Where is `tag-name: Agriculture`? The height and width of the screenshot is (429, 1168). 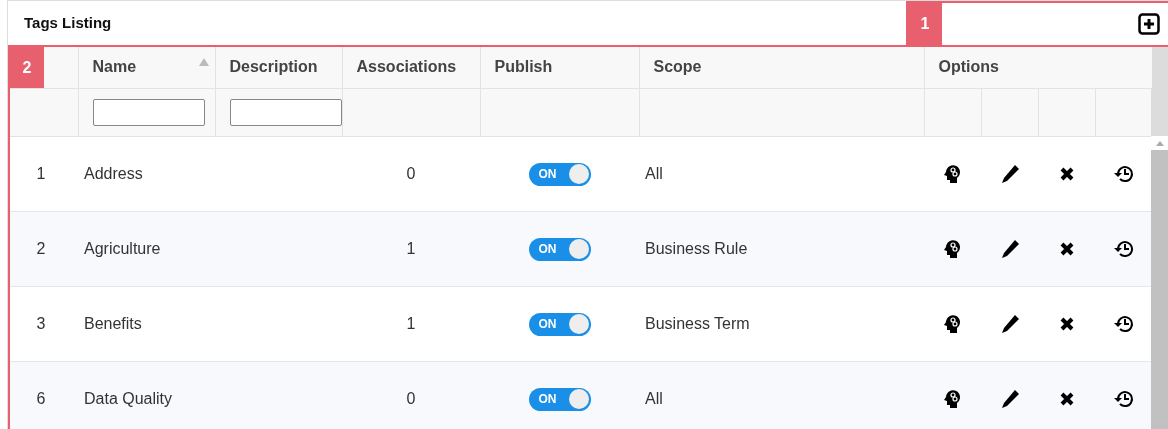
tag-name: Agriculture is located at coordinates (122, 248).